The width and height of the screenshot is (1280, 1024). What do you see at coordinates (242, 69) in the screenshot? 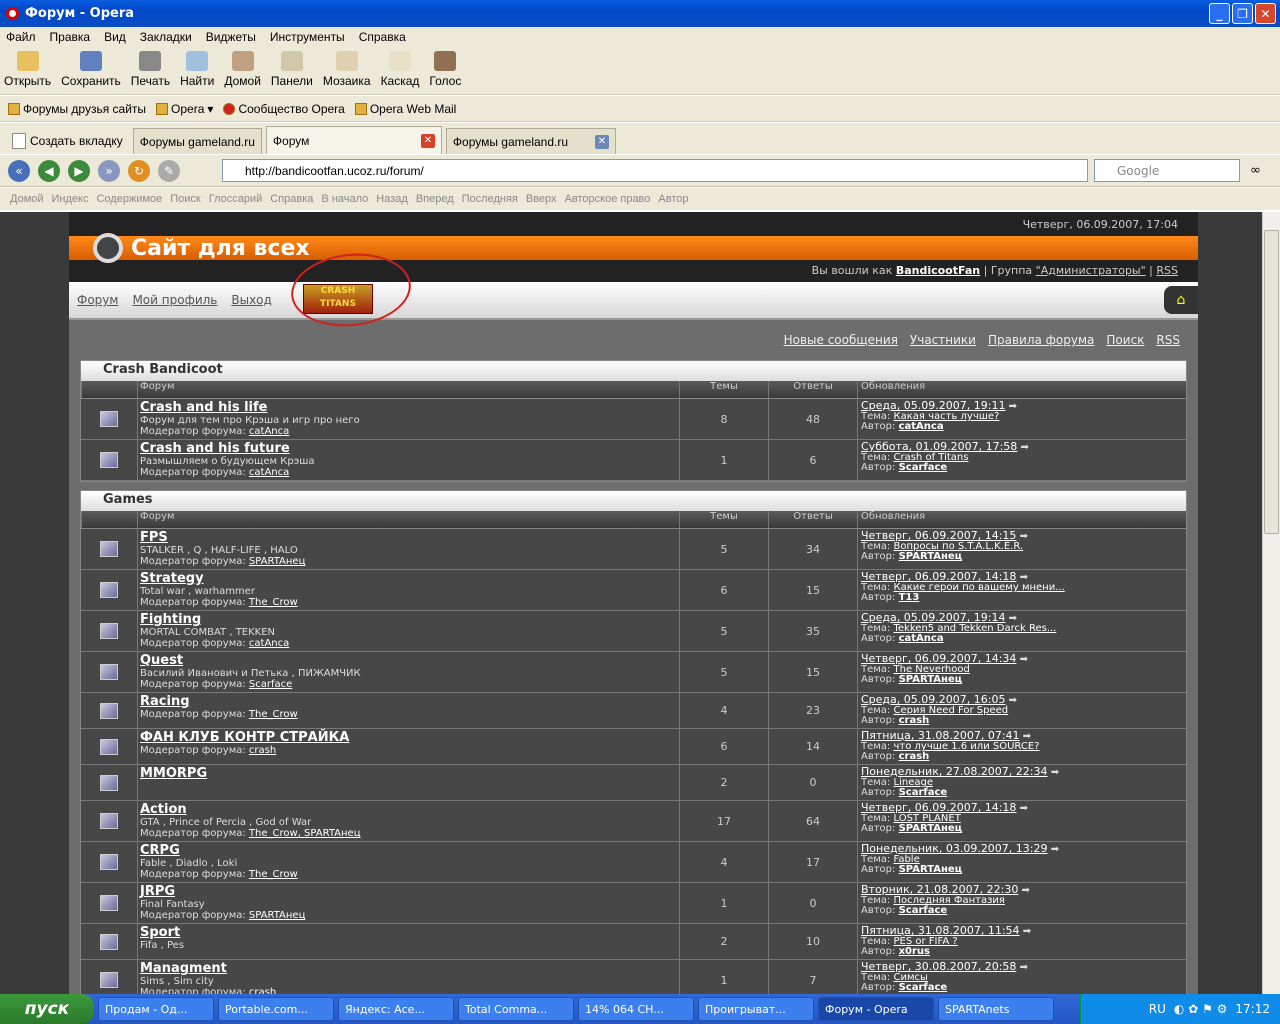
I see `home-button: Домой` at bounding box center [242, 69].